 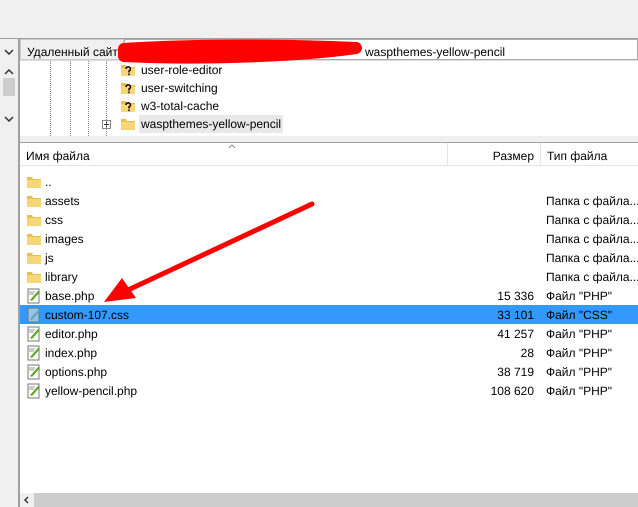 I want to click on file-name: yellow-pencil.php, so click(x=91, y=391).